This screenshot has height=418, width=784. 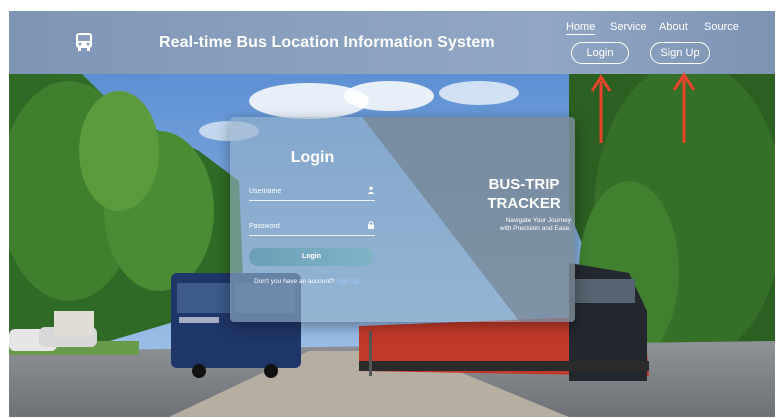 What do you see at coordinates (538, 220) in the screenshot?
I see `promo-tagline-line1: Navigate Your Journey` at bounding box center [538, 220].